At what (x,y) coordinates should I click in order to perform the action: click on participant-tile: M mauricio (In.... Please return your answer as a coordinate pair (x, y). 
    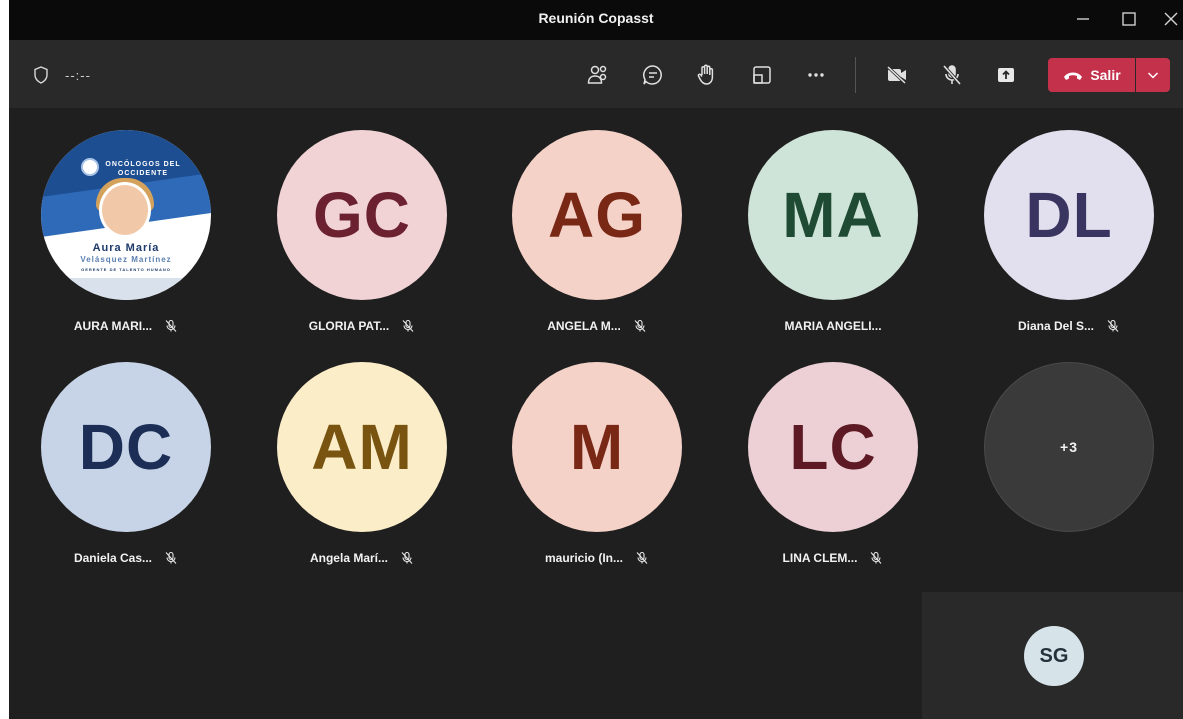
    Looking at the image, I should click on (597, 455).